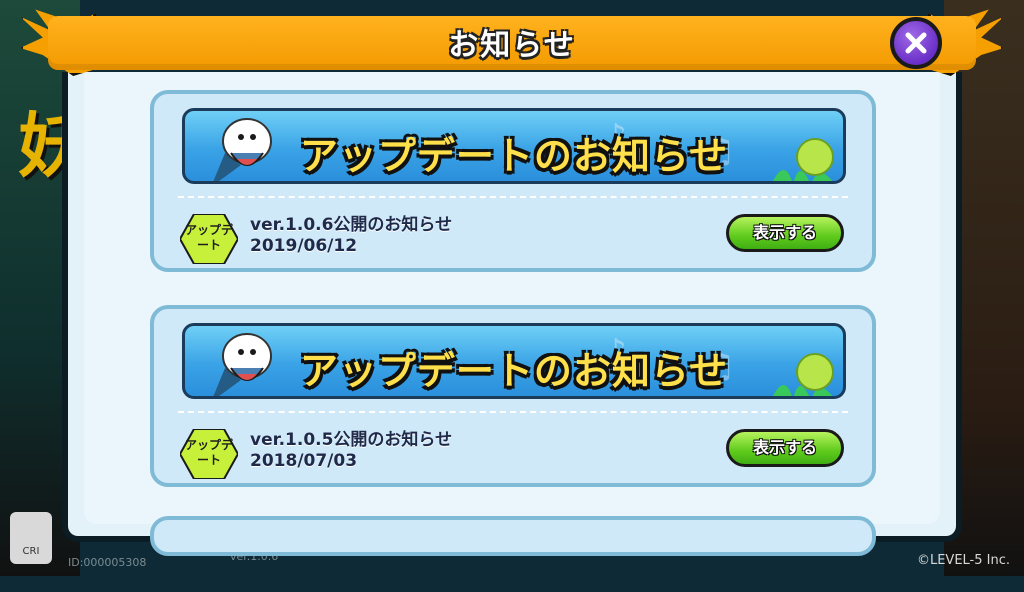 This screenshot has height=592, width=1024. I want to click on notice-date: 2018/07/03, so click(304, 461).